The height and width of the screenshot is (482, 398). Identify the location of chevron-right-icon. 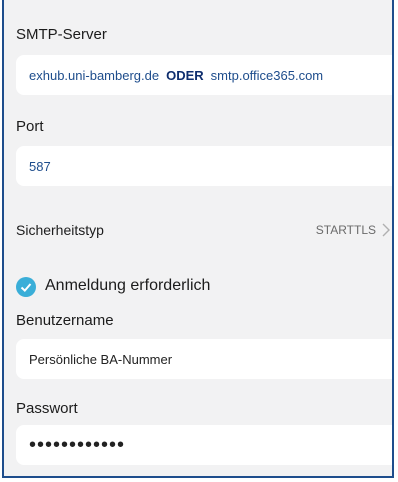
(386, 230).